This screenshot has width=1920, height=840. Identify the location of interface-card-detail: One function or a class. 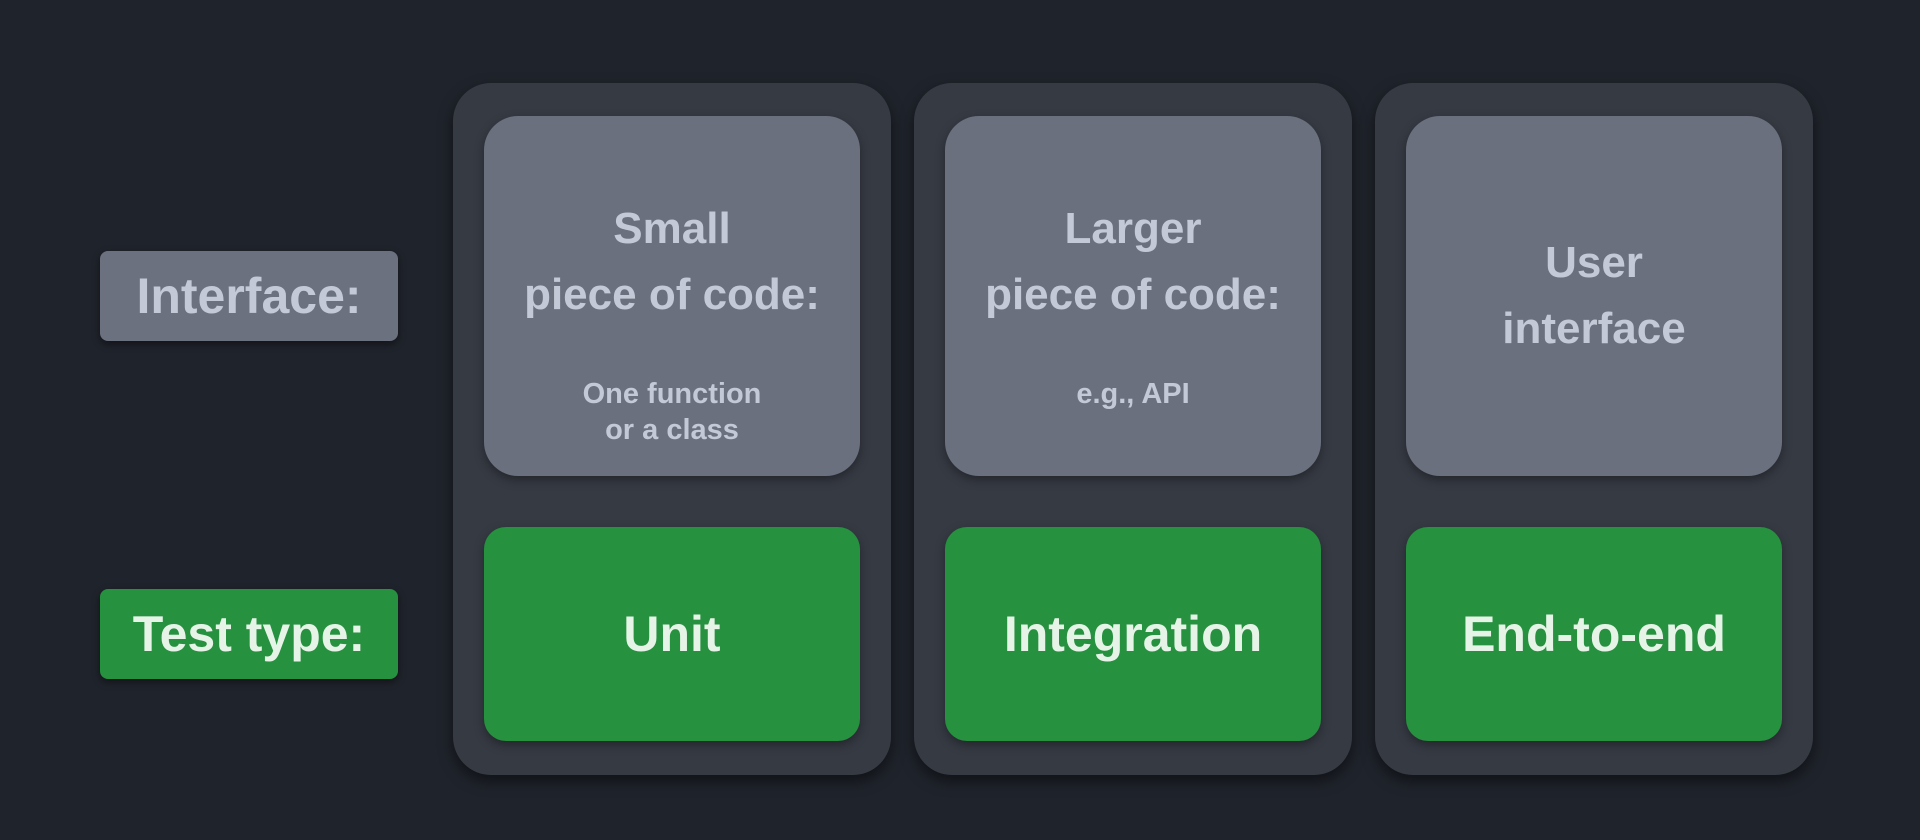
(672, 412).